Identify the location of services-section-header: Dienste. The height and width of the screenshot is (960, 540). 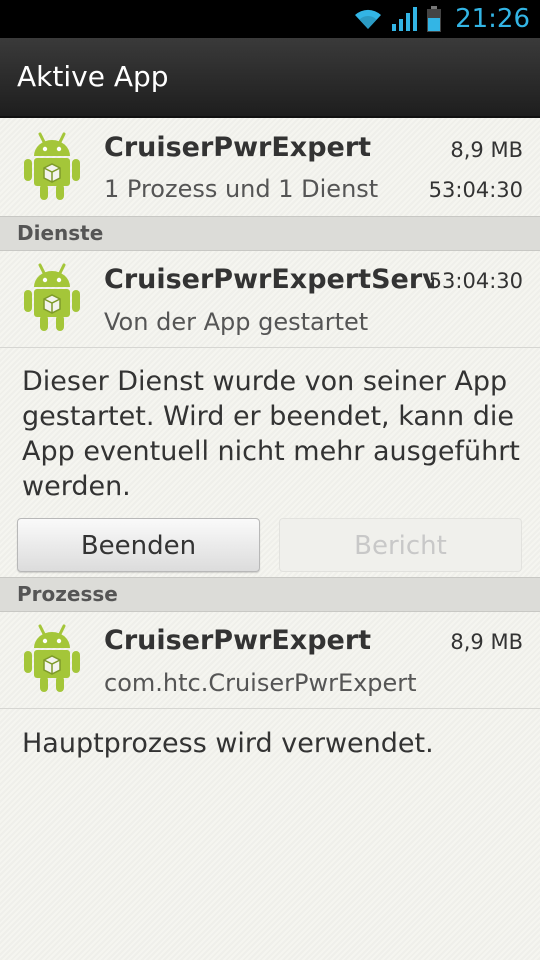
(270, 233).